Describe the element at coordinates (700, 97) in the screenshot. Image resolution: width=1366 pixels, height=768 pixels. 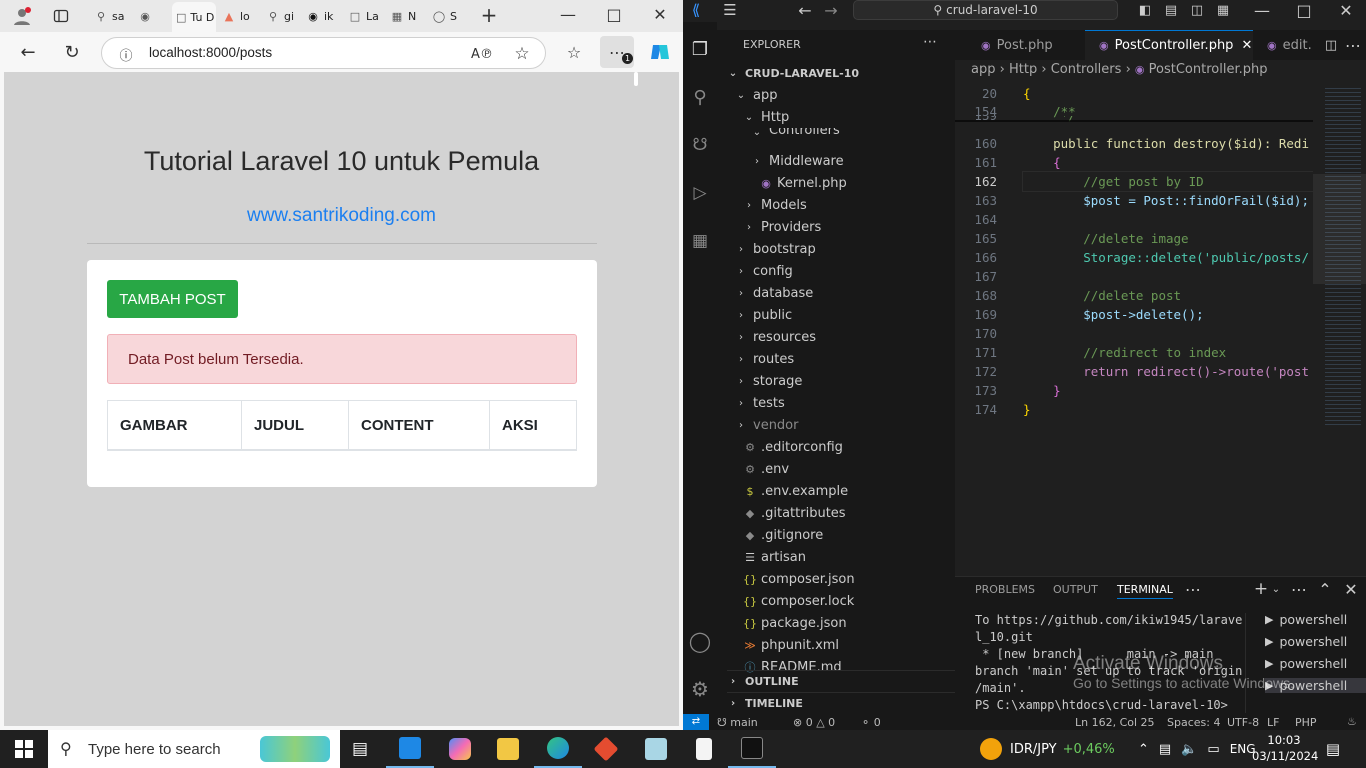
I see `search-icon: ⚲` at that location.